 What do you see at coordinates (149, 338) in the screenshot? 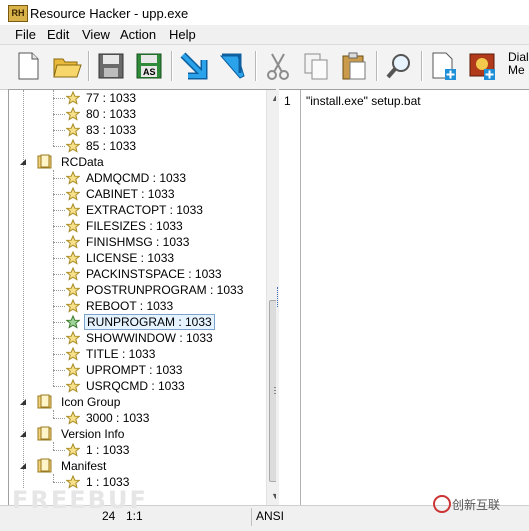
I see `tree-item-label: SHOWWINDOW : 1033` at bounding box center [149, 338].